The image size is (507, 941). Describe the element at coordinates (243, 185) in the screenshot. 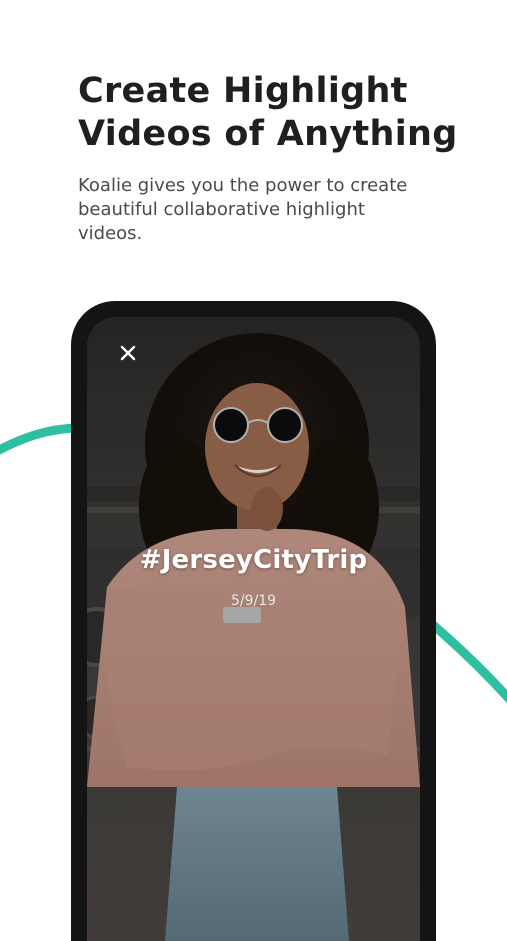

I see `subtitle-line-1: Koalie gives you the power to create` at that location.